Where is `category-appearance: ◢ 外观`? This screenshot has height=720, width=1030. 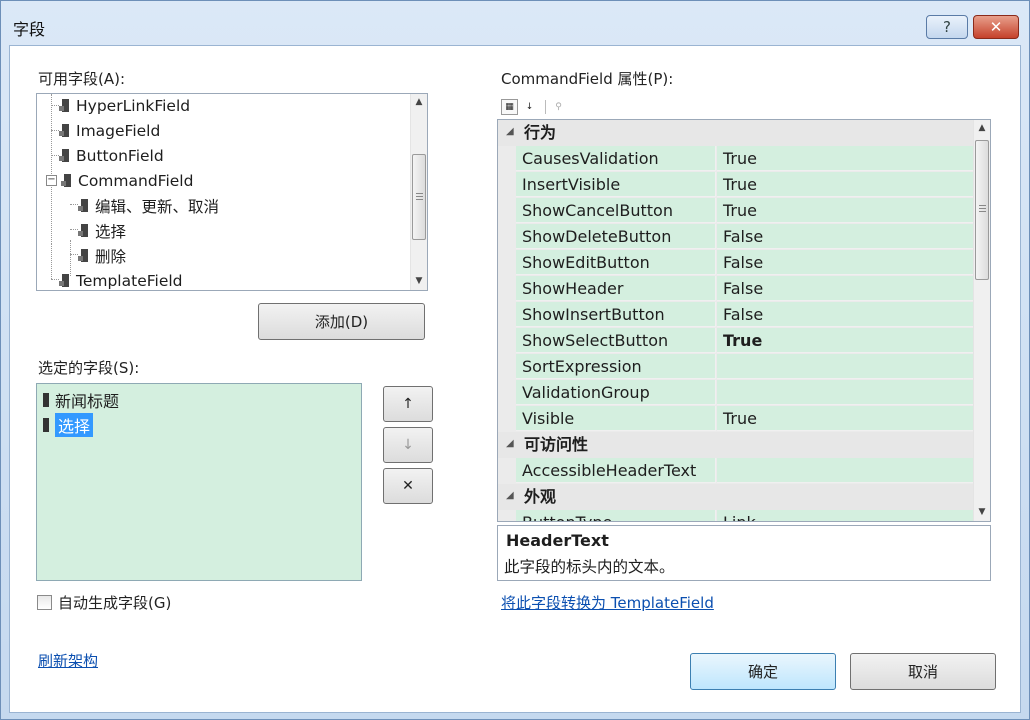 category-appearance: ◢ 外观 is located at coordinates (736, 497).